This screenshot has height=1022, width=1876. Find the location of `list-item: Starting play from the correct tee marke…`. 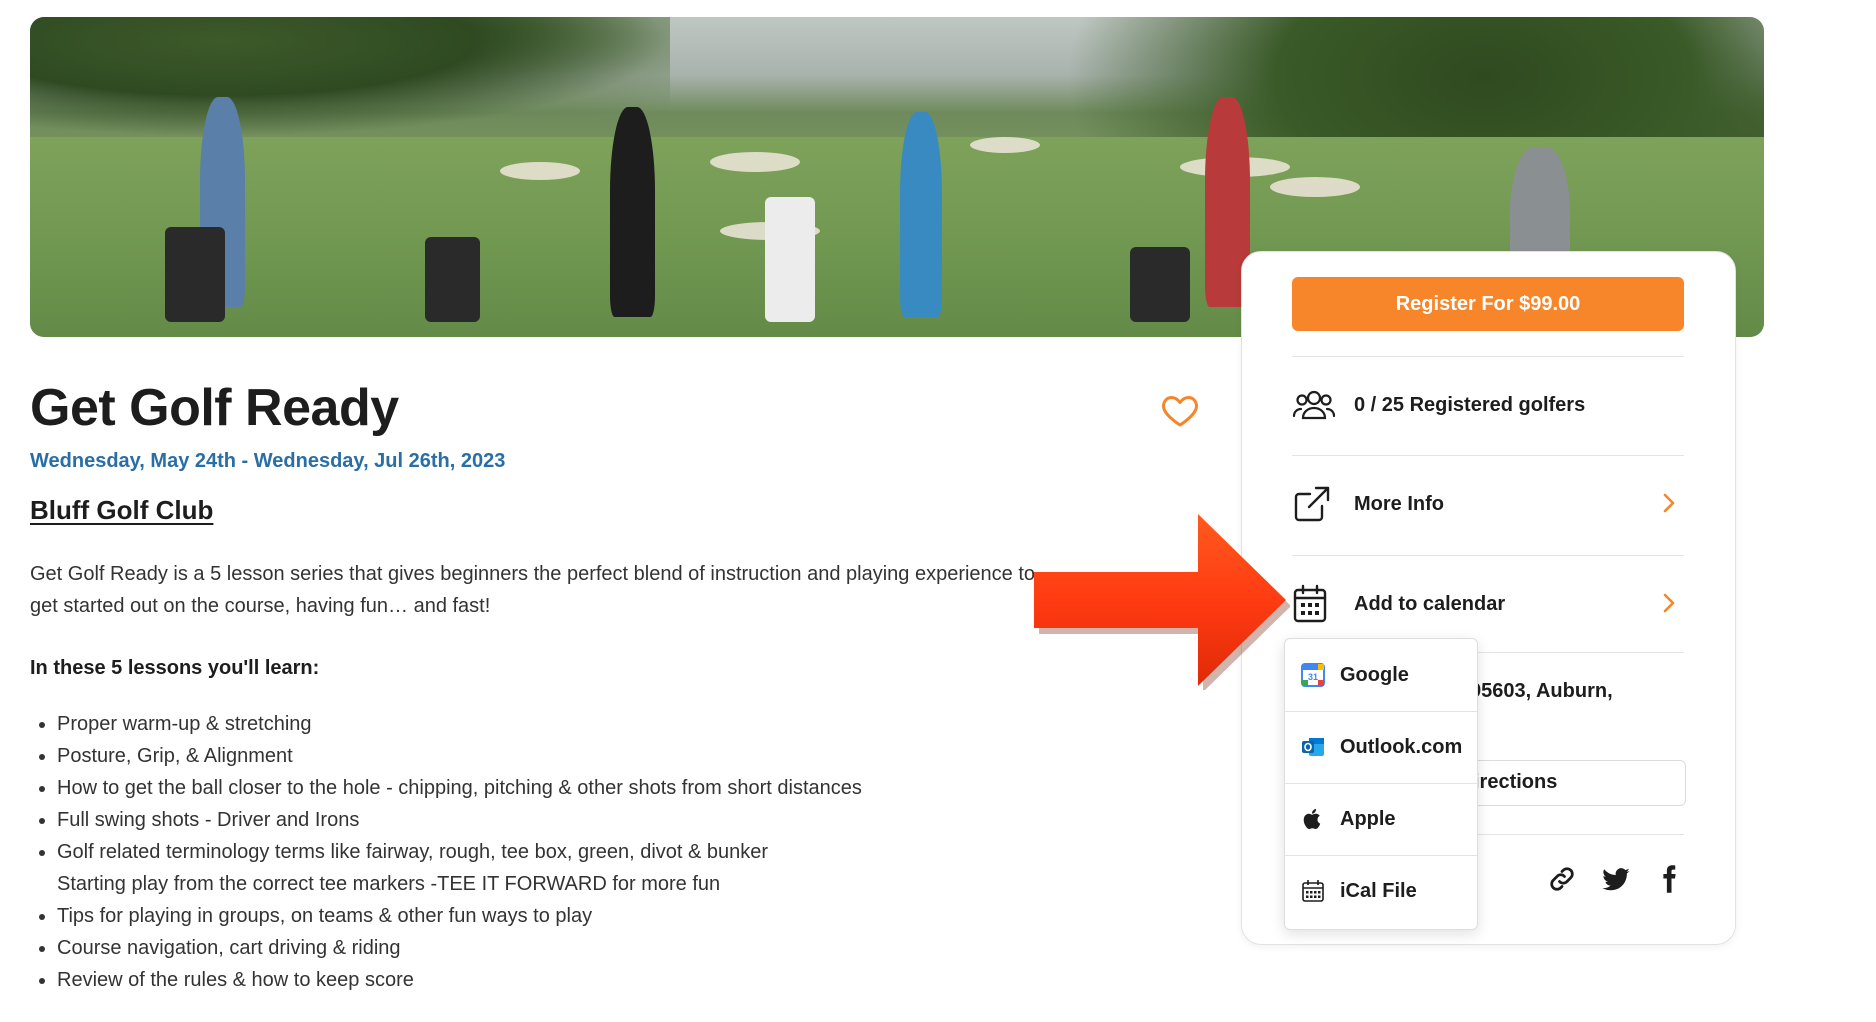

list-item: Starting play from the correct tee marke… is located at coordinates (389, 884).